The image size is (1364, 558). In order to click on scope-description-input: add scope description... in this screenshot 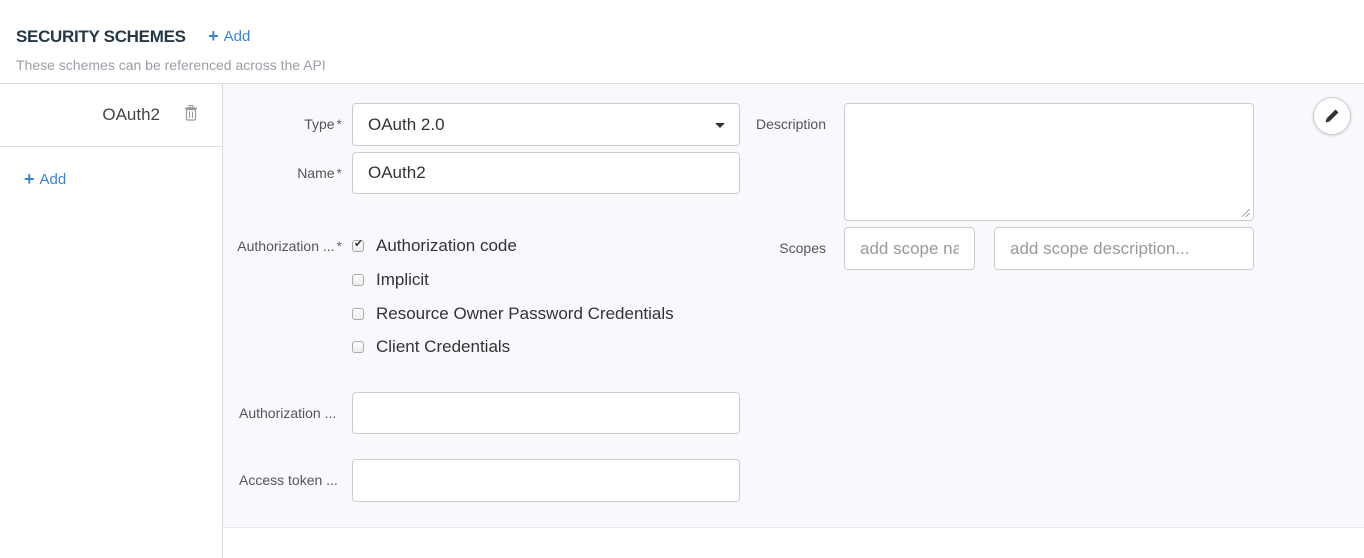, I will do `click(1124, 248)`.